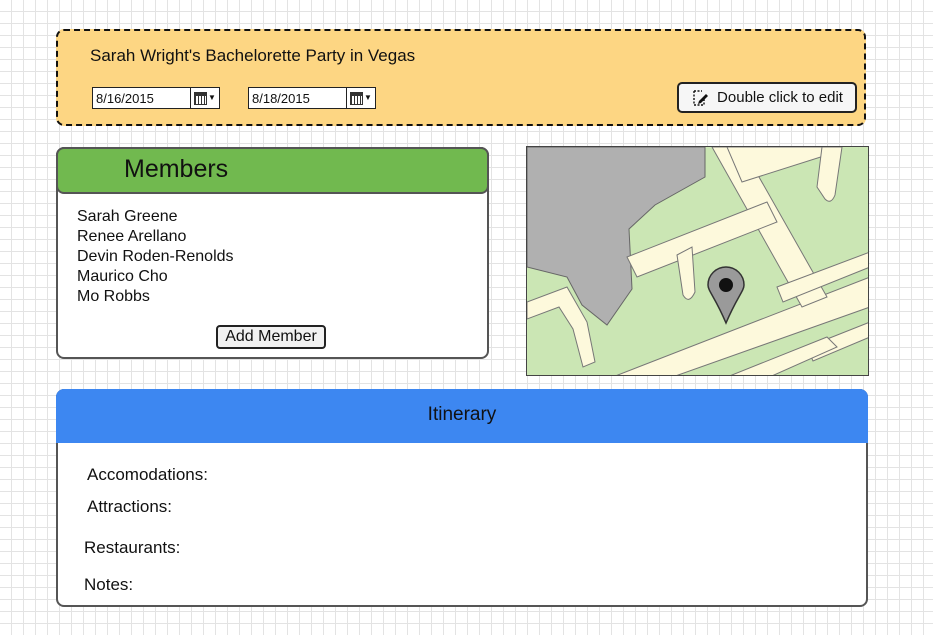 This screenshot has height=635, width=933. Describe the element at coordinates (109, 584) in the screenshot. I see `notes-label: Notes:` at that location.